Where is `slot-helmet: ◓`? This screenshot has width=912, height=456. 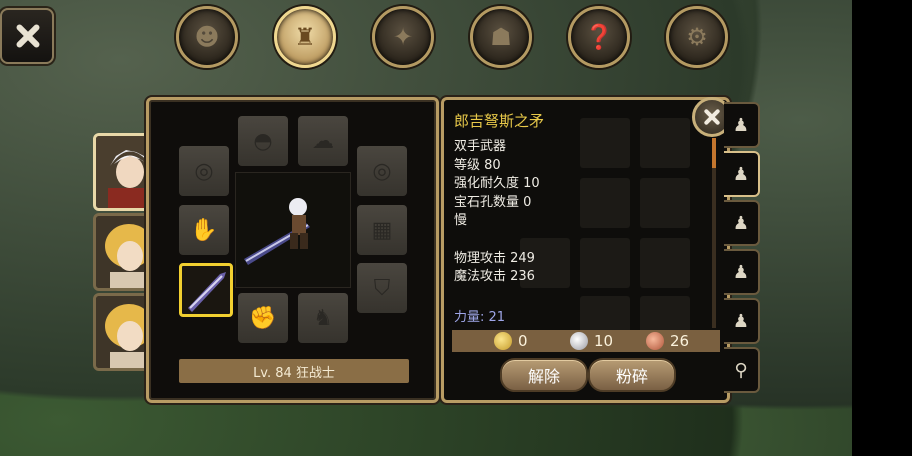 slot-helmet: ◓ is located at coordinates (263, 141).